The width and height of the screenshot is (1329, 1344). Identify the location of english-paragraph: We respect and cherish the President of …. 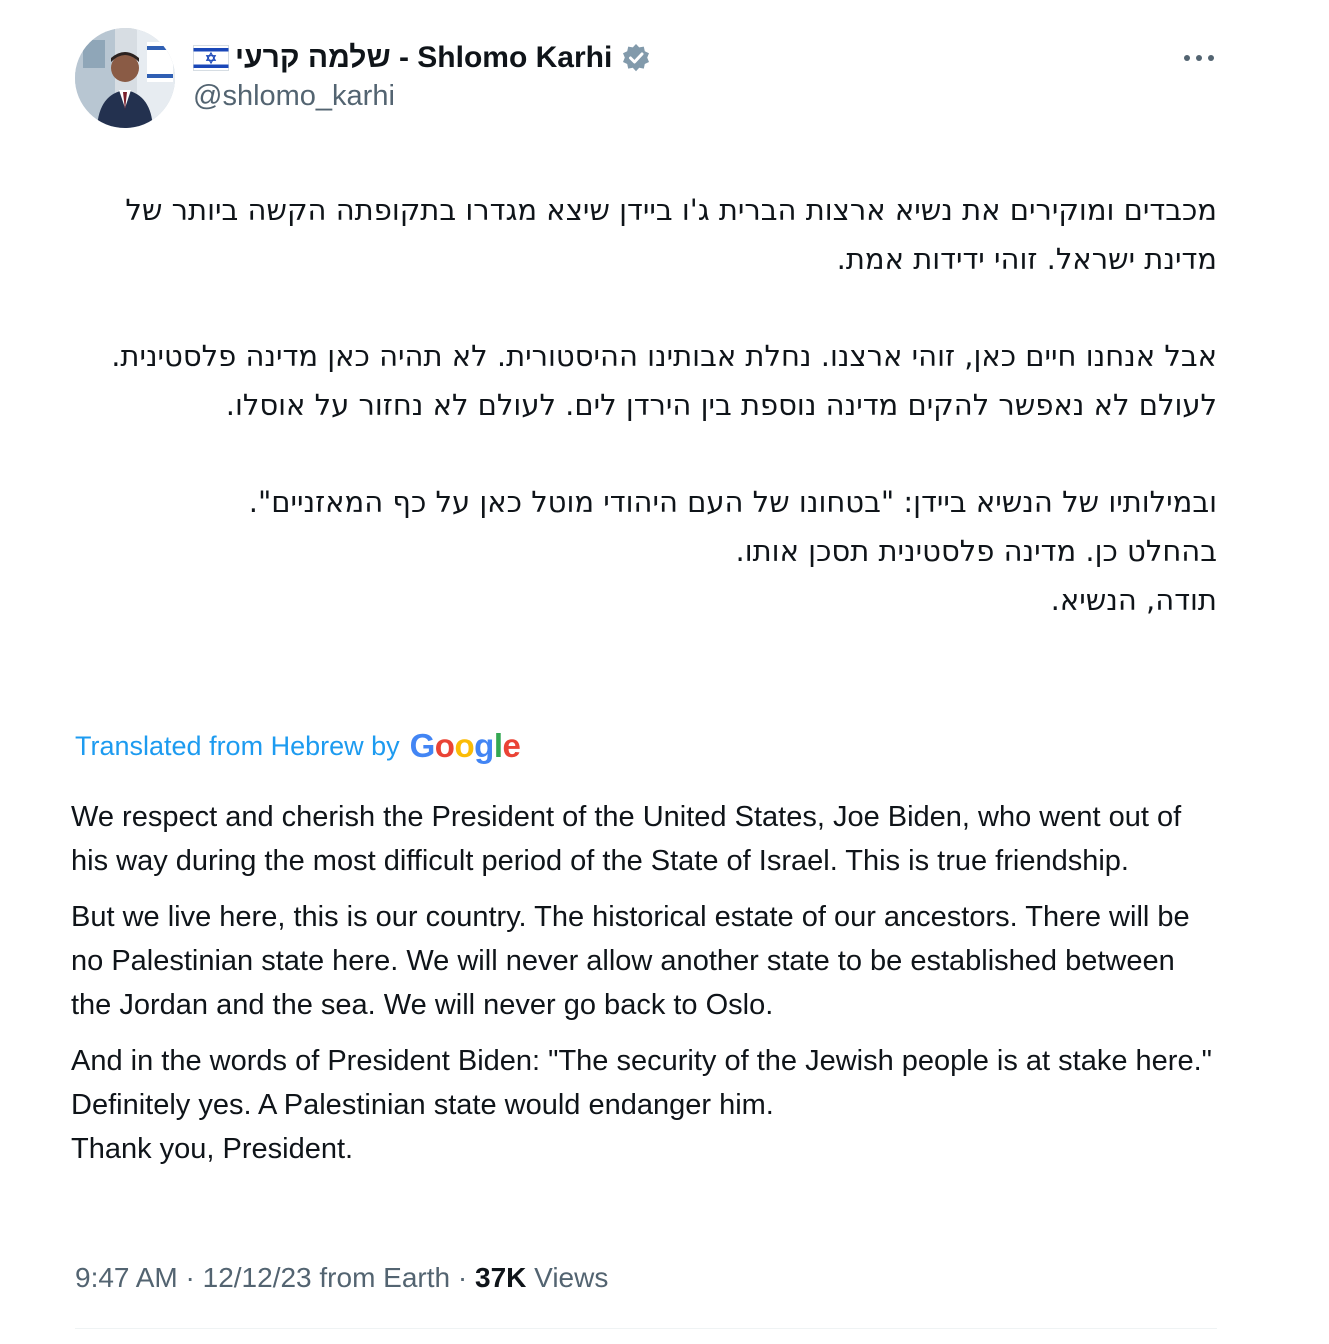
(626, 839).